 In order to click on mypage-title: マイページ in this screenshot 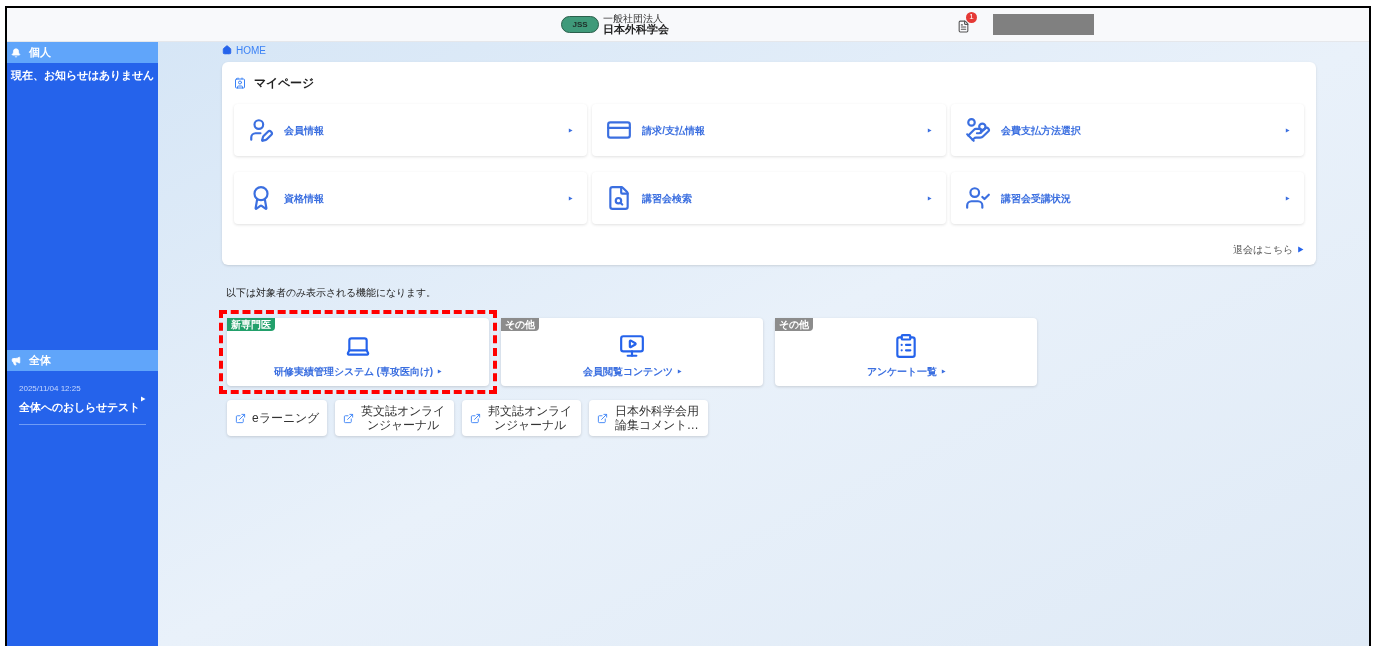, I will do `click(284, 83)`.